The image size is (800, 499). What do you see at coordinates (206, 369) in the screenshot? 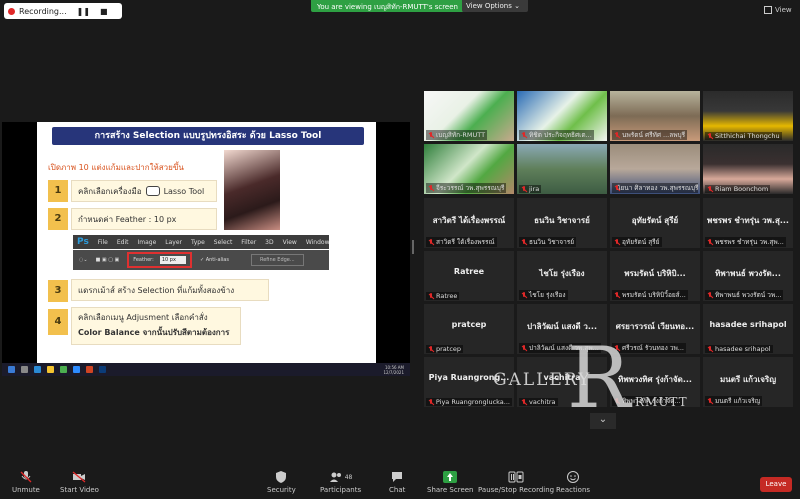
I see `windows-taskbar: 10:56 AM 12/7/2021` at bounding box center [206, 369].